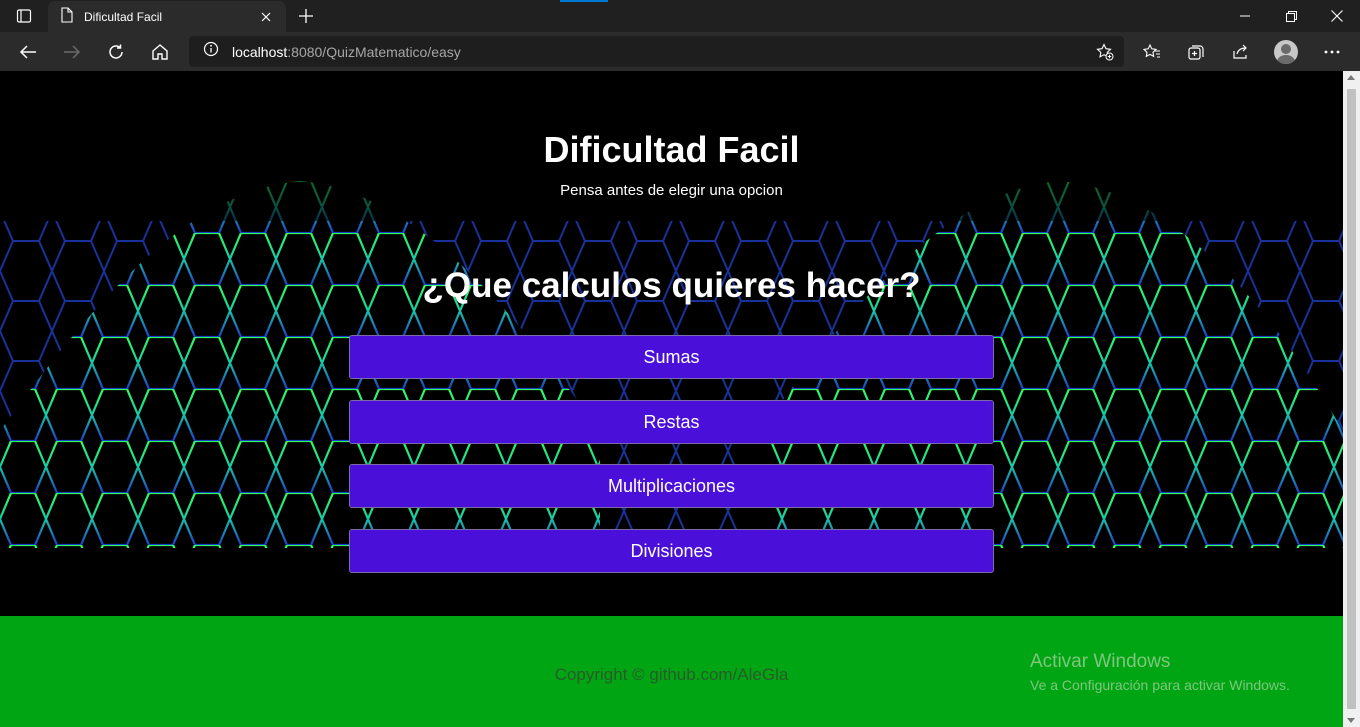 This screenshot has height=727, width=1360. I want to click on url-text: localhost:8080/QuizMatematico/easy, so click(346, 52).